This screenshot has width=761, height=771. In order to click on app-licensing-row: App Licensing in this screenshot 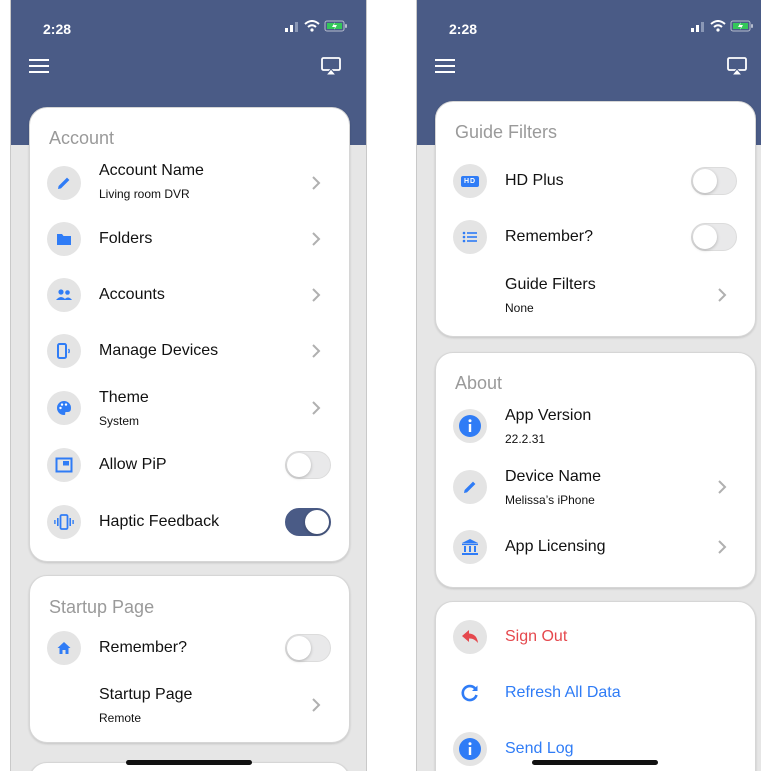, I will do `click(595, 547)`.